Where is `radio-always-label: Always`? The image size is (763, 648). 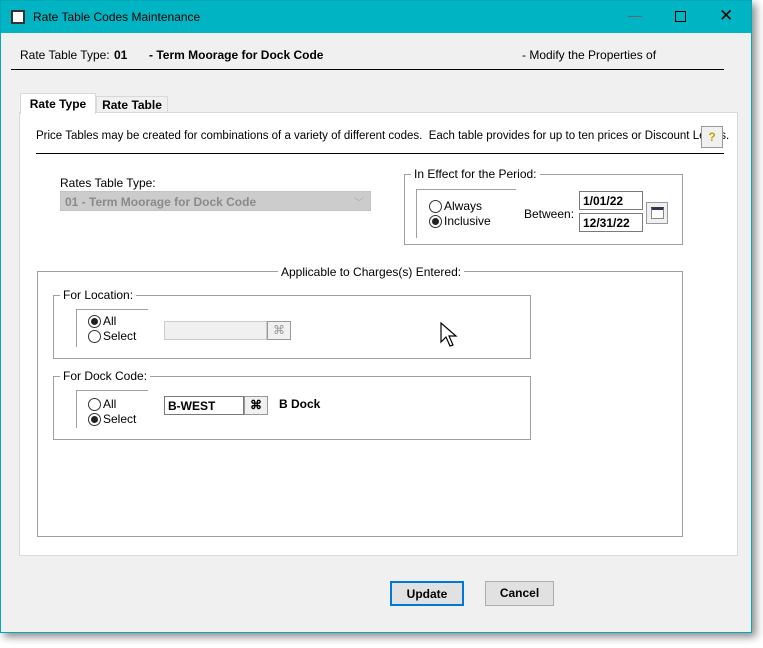 radio-always-label: Always is located at coordinates (463, 206).